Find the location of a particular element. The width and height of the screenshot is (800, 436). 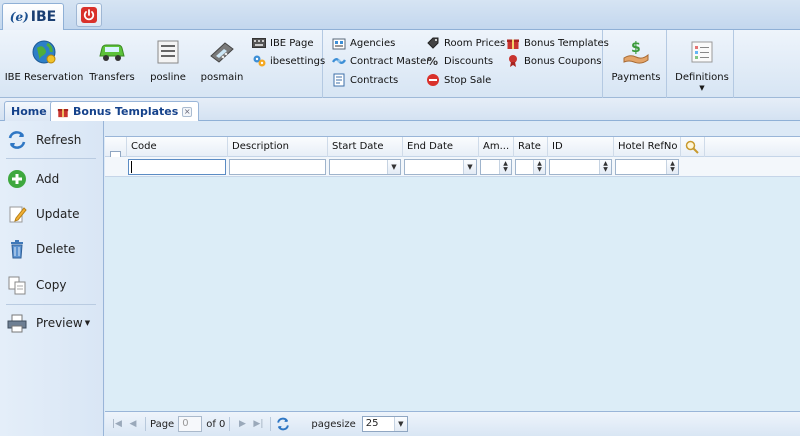

ibesettings-label: ibesettings is located at coordinates (298, 61).